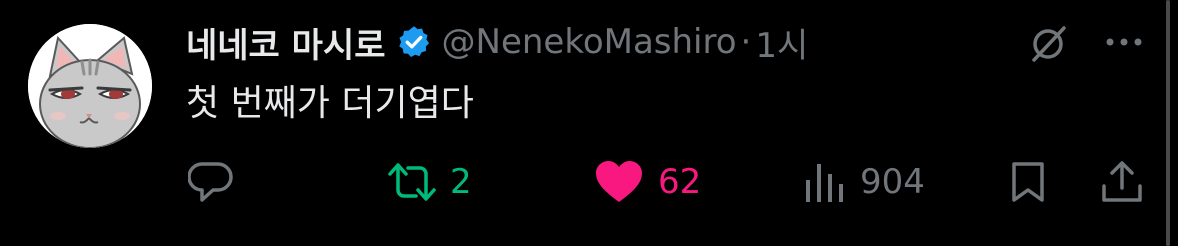 The image size is (1178, 246). I want to click on retweet-count: 2, so click(461, 182).